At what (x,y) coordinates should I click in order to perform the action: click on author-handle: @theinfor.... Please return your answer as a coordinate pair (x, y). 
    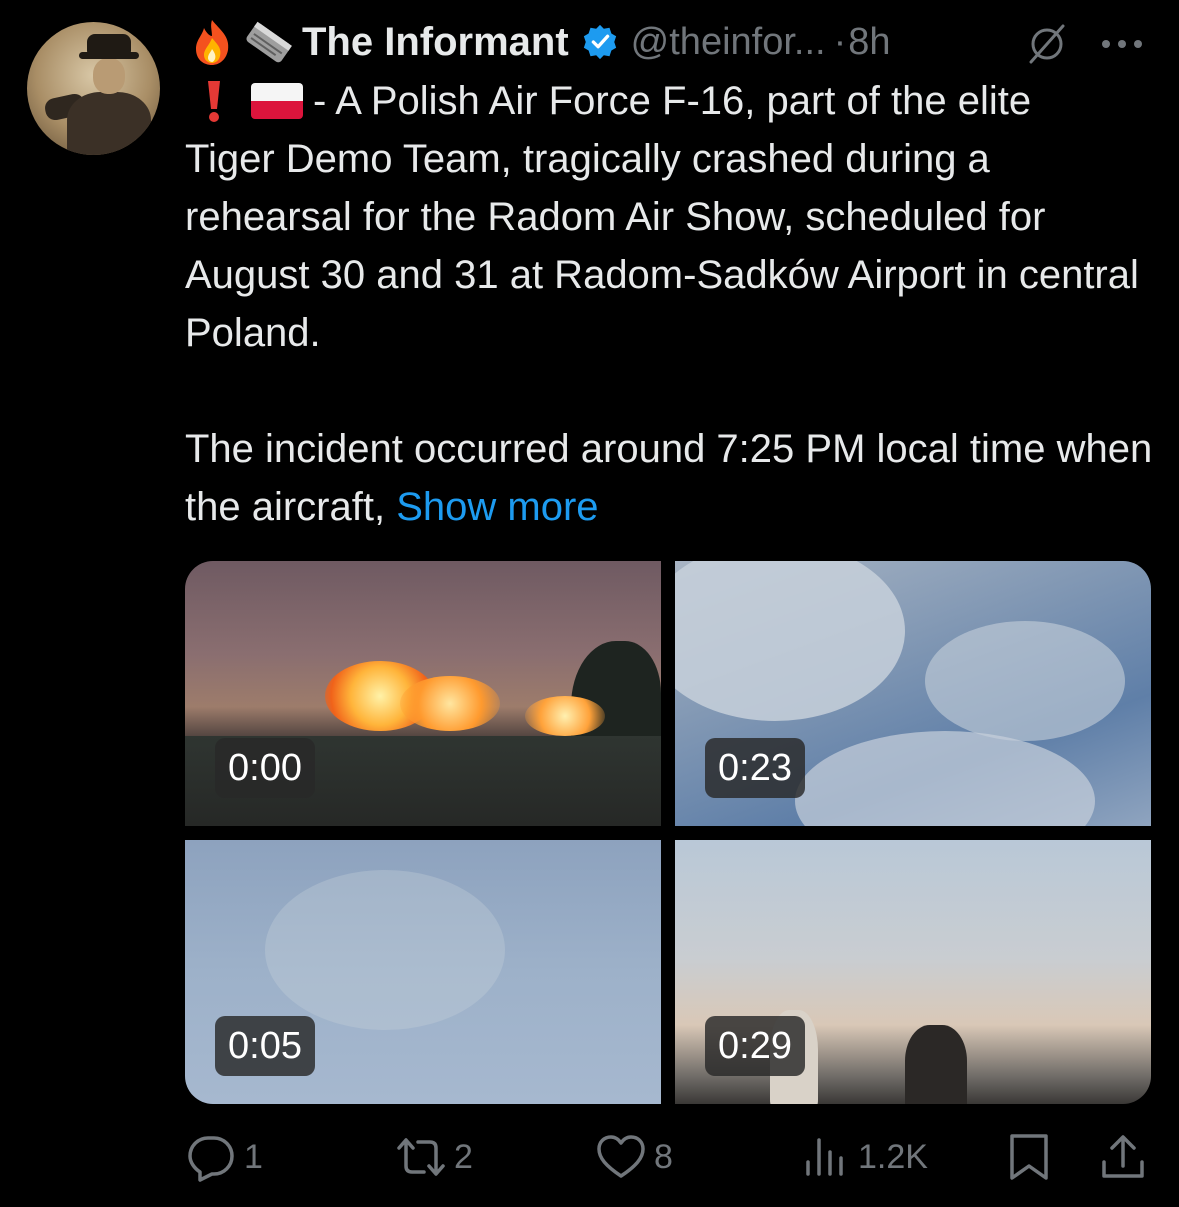
    Looking at the image, I should click on (728, 42).